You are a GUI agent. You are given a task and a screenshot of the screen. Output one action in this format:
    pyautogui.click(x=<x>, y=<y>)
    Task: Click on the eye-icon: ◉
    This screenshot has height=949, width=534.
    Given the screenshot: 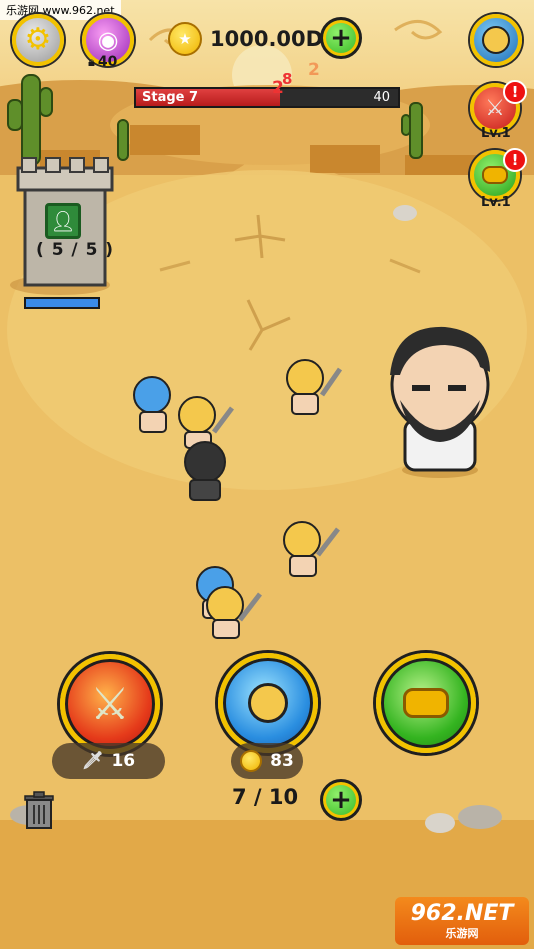 What is the action you would take?
    pyautogui.click(x=108, y=40)
    